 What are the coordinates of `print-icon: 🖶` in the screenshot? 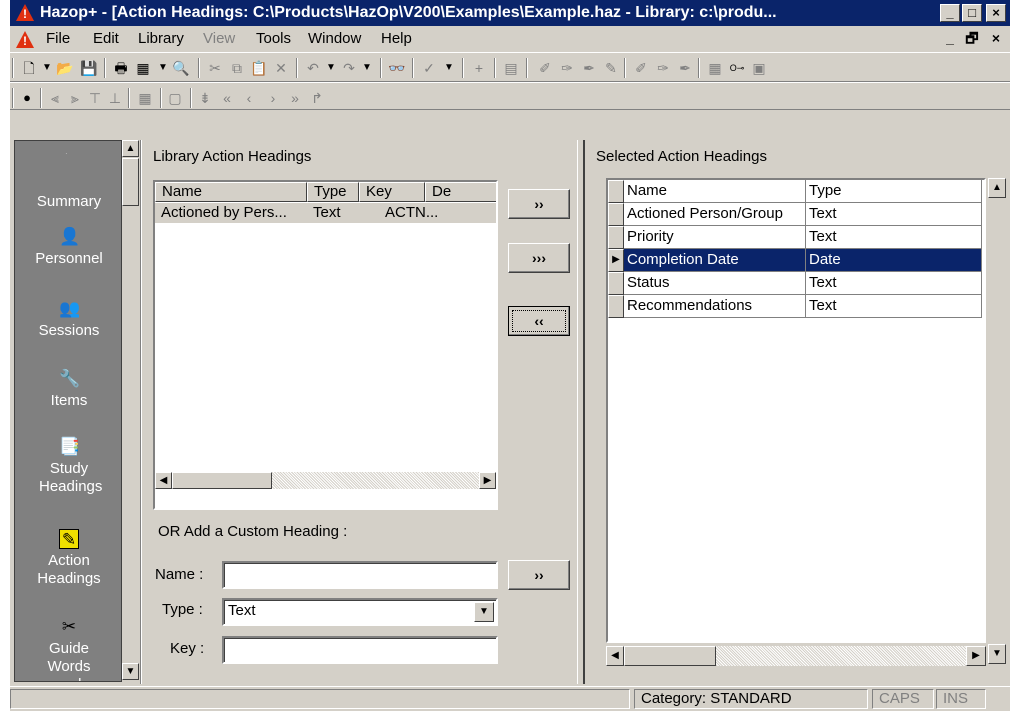 It's located at (121, 68).